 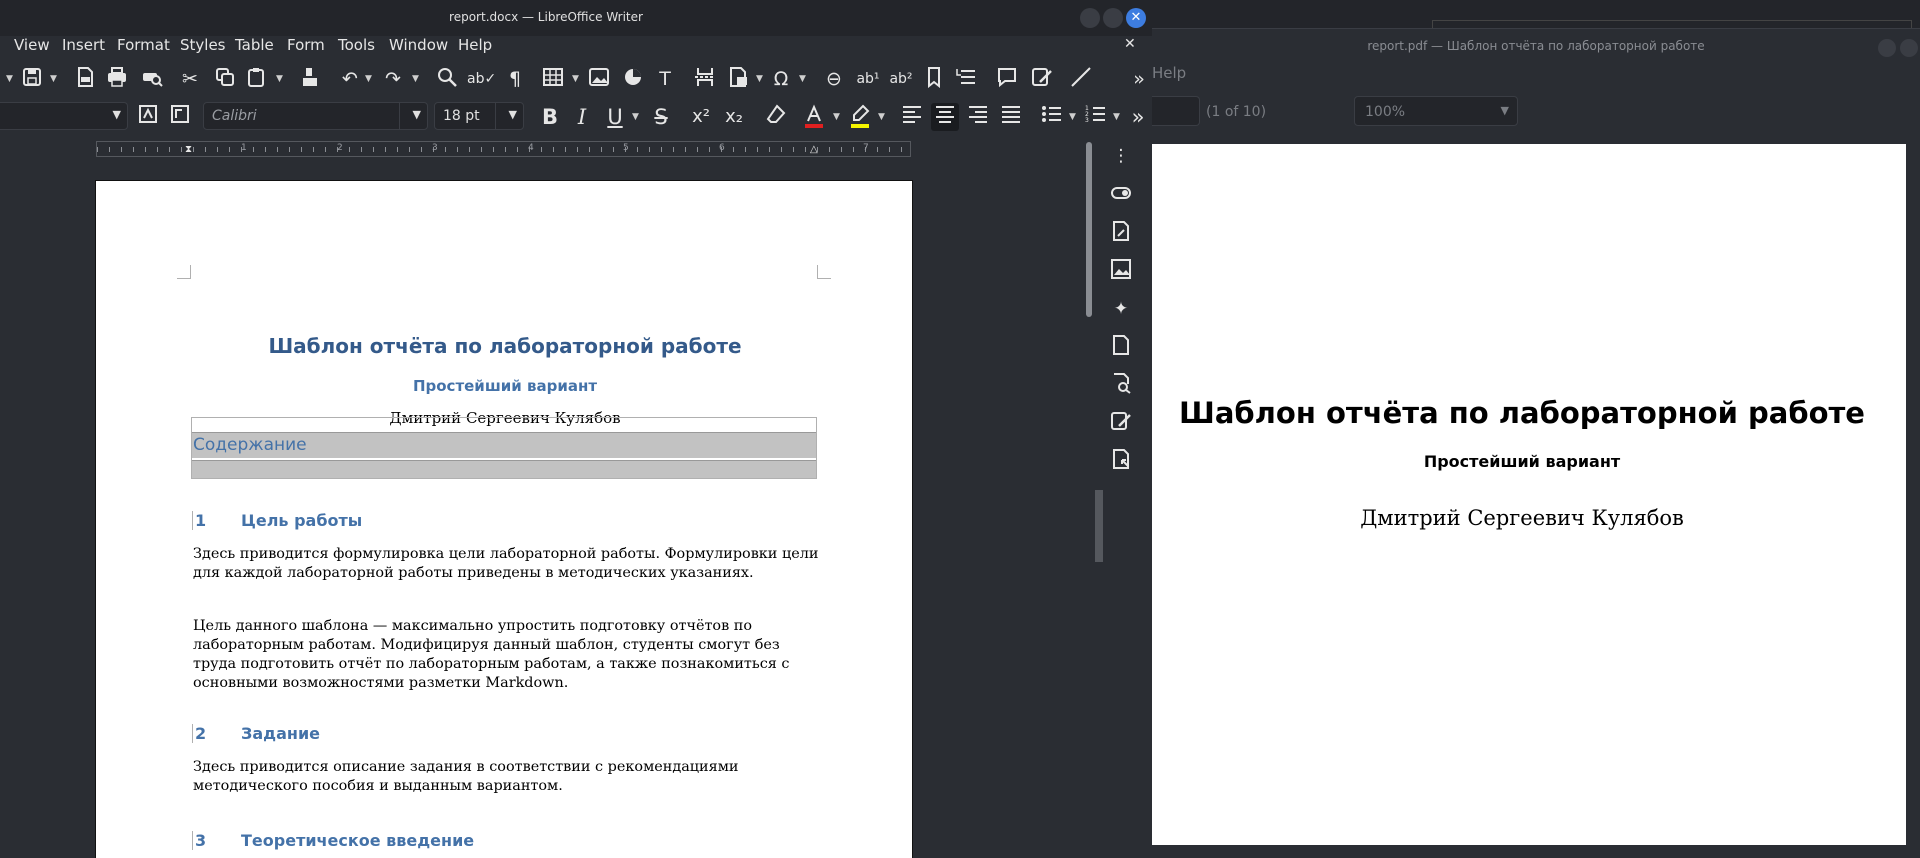 I want to click on clear-formatting-icon, so click(x=776, y=117).